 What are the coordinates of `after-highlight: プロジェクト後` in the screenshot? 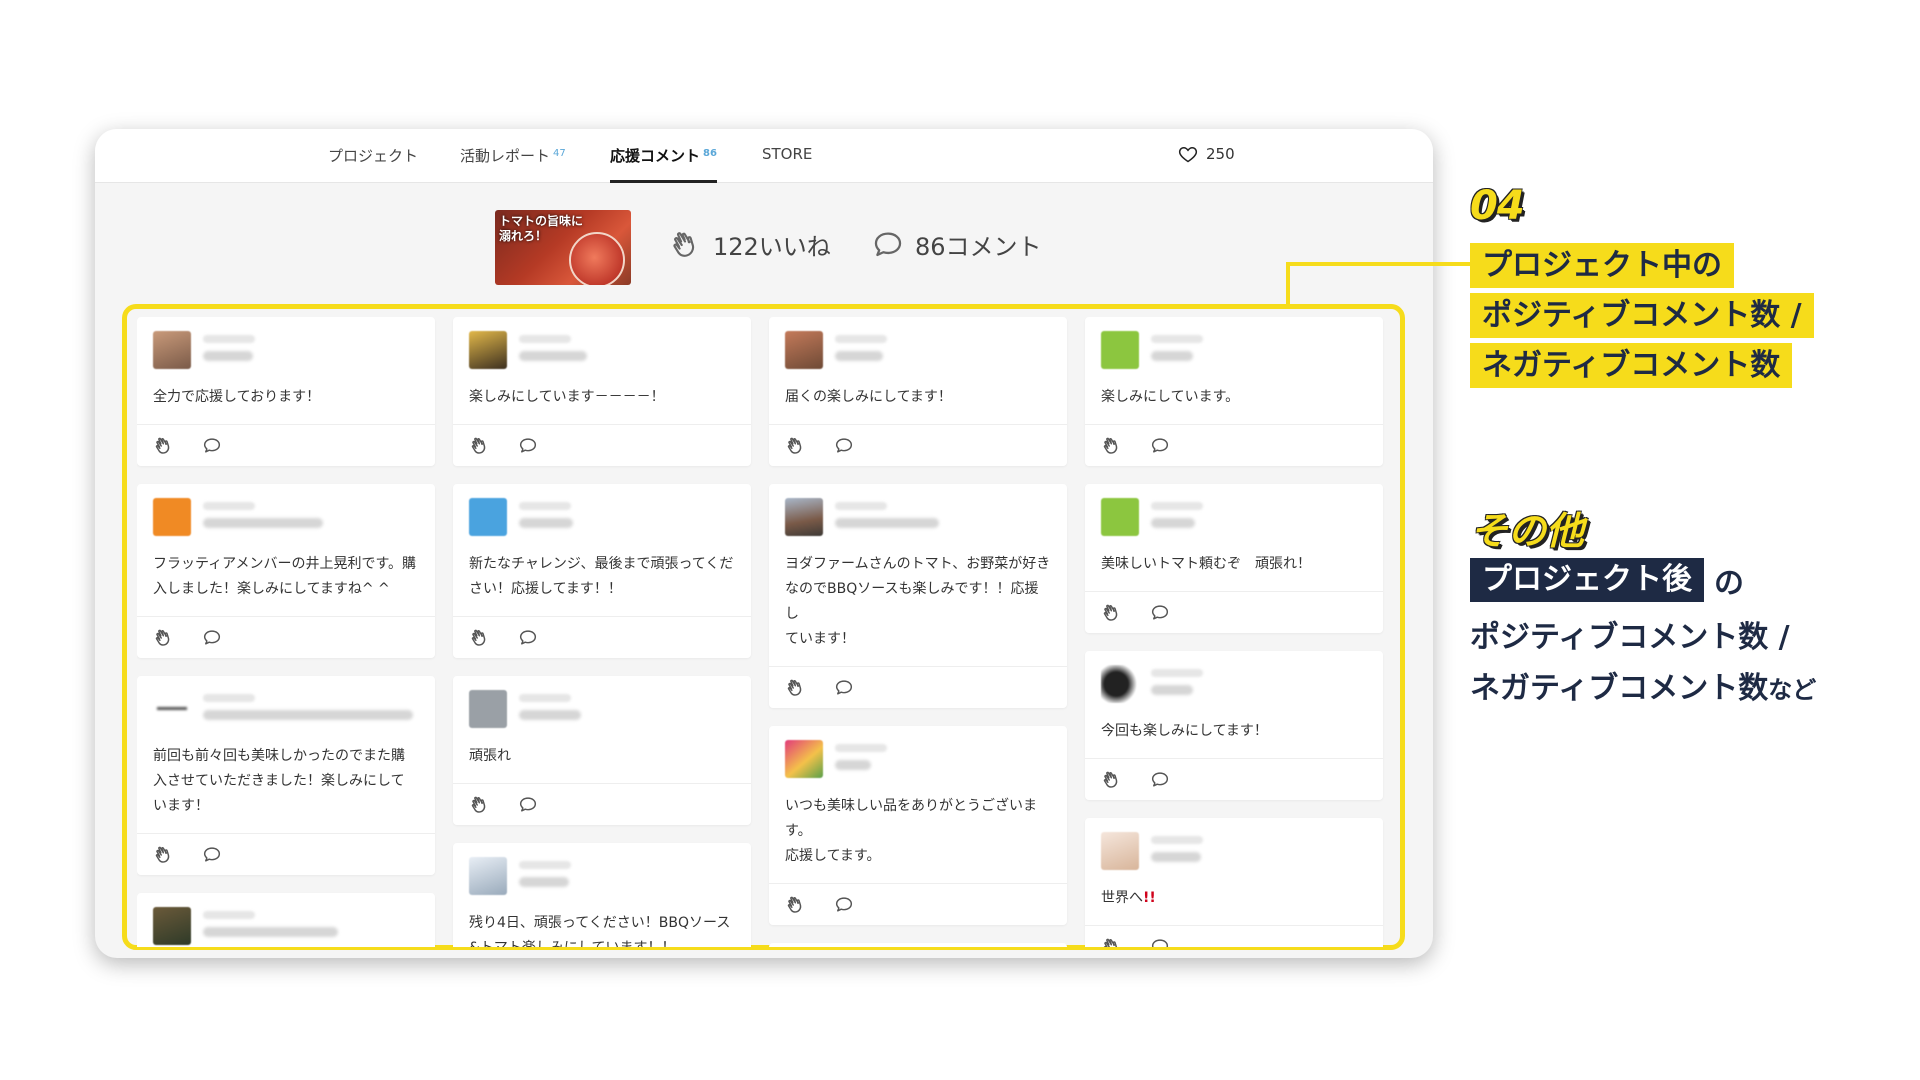 It's located at (1587, 580).